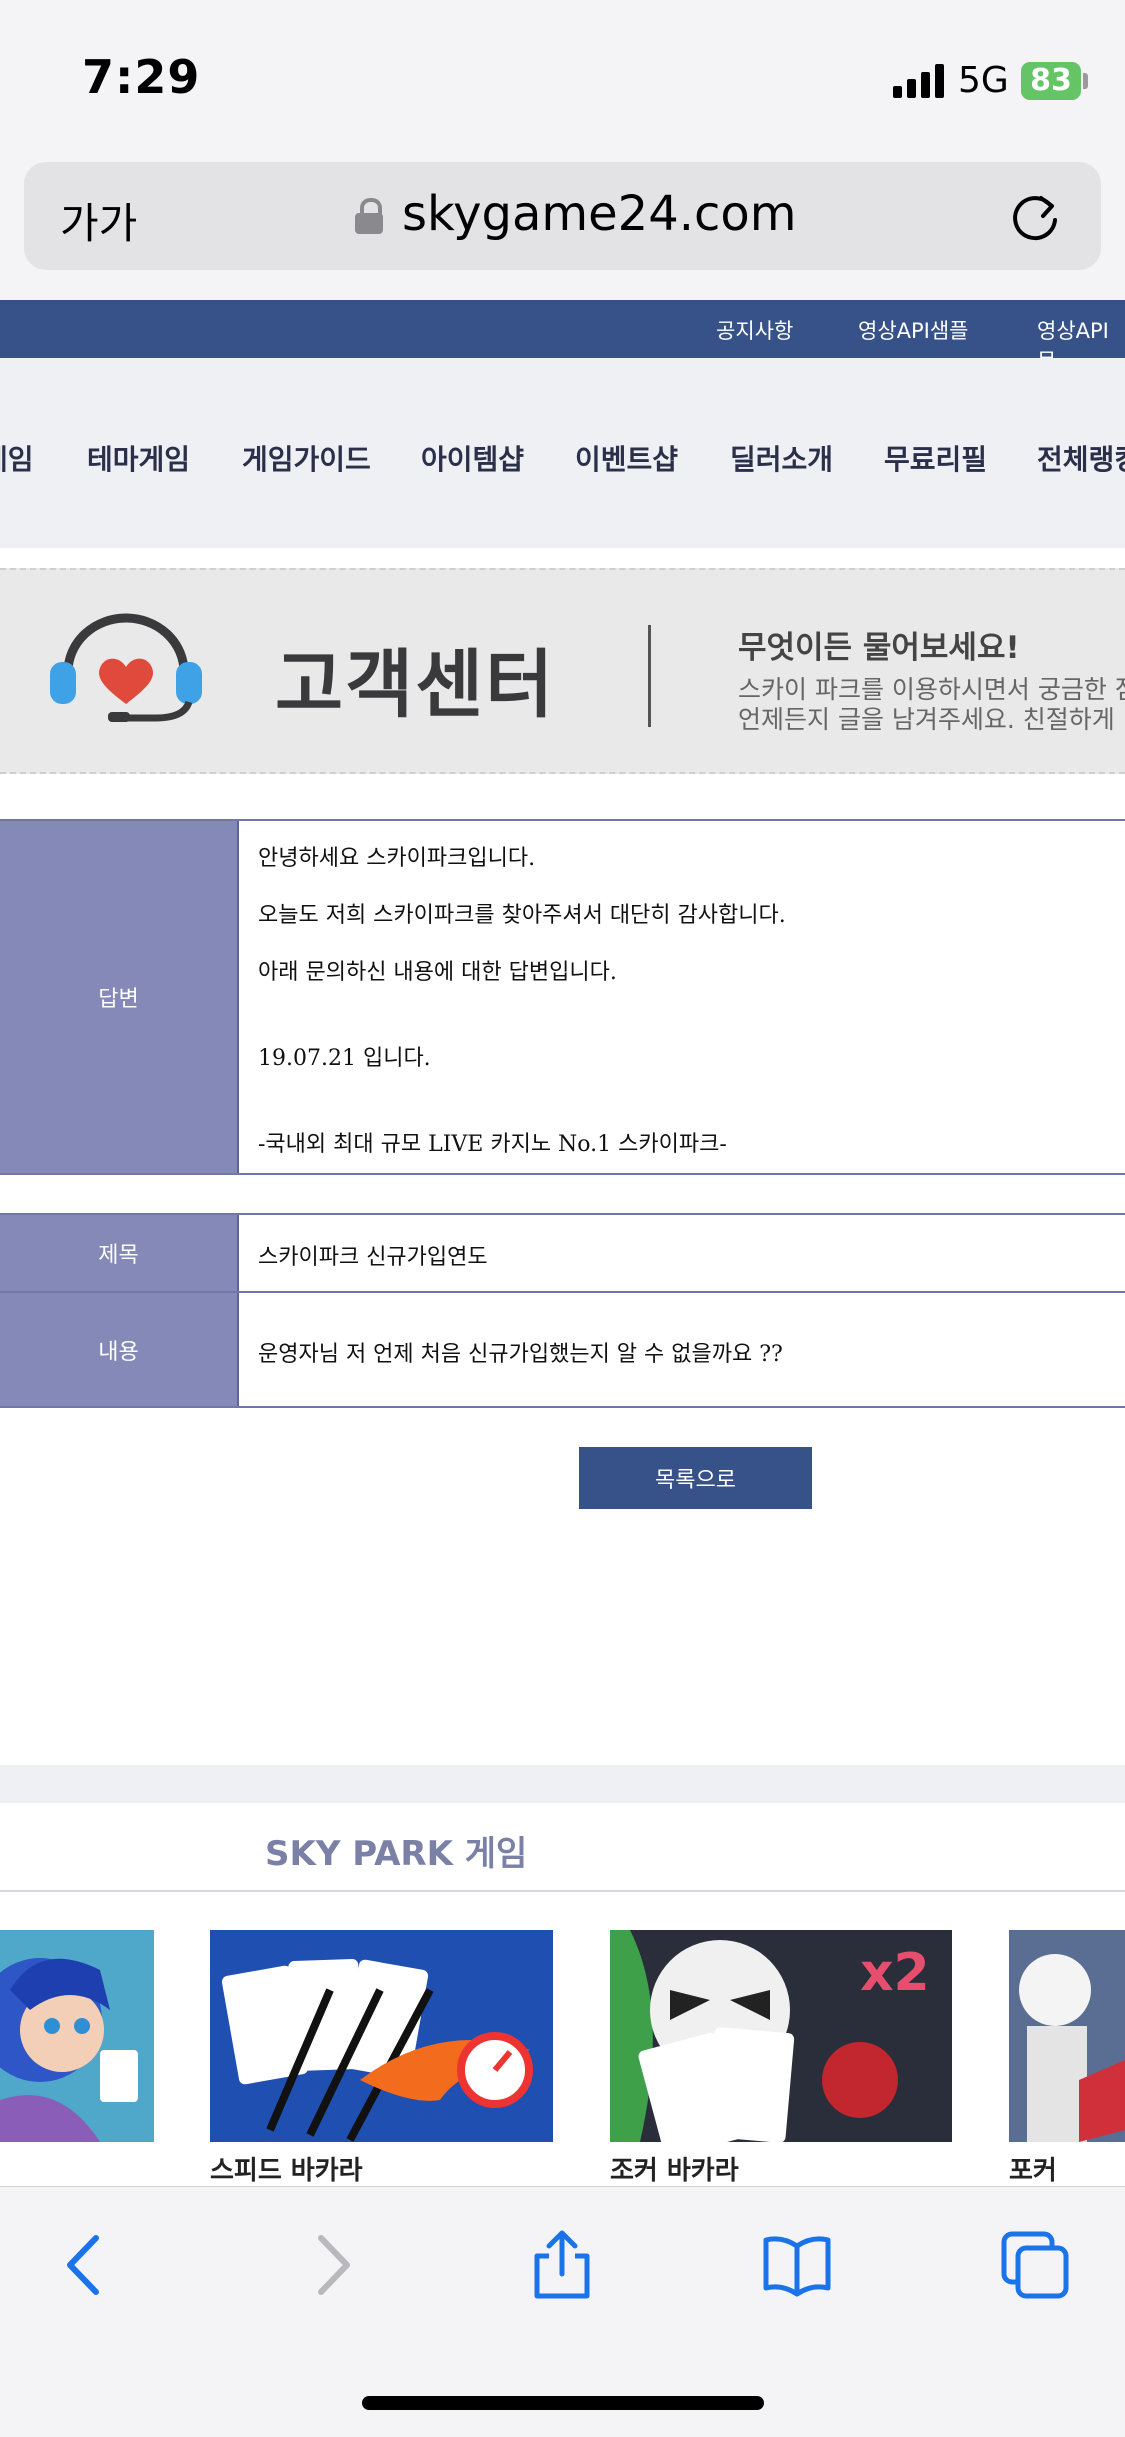  I want to click on banner-title: 고객센터, so click(415, 685).